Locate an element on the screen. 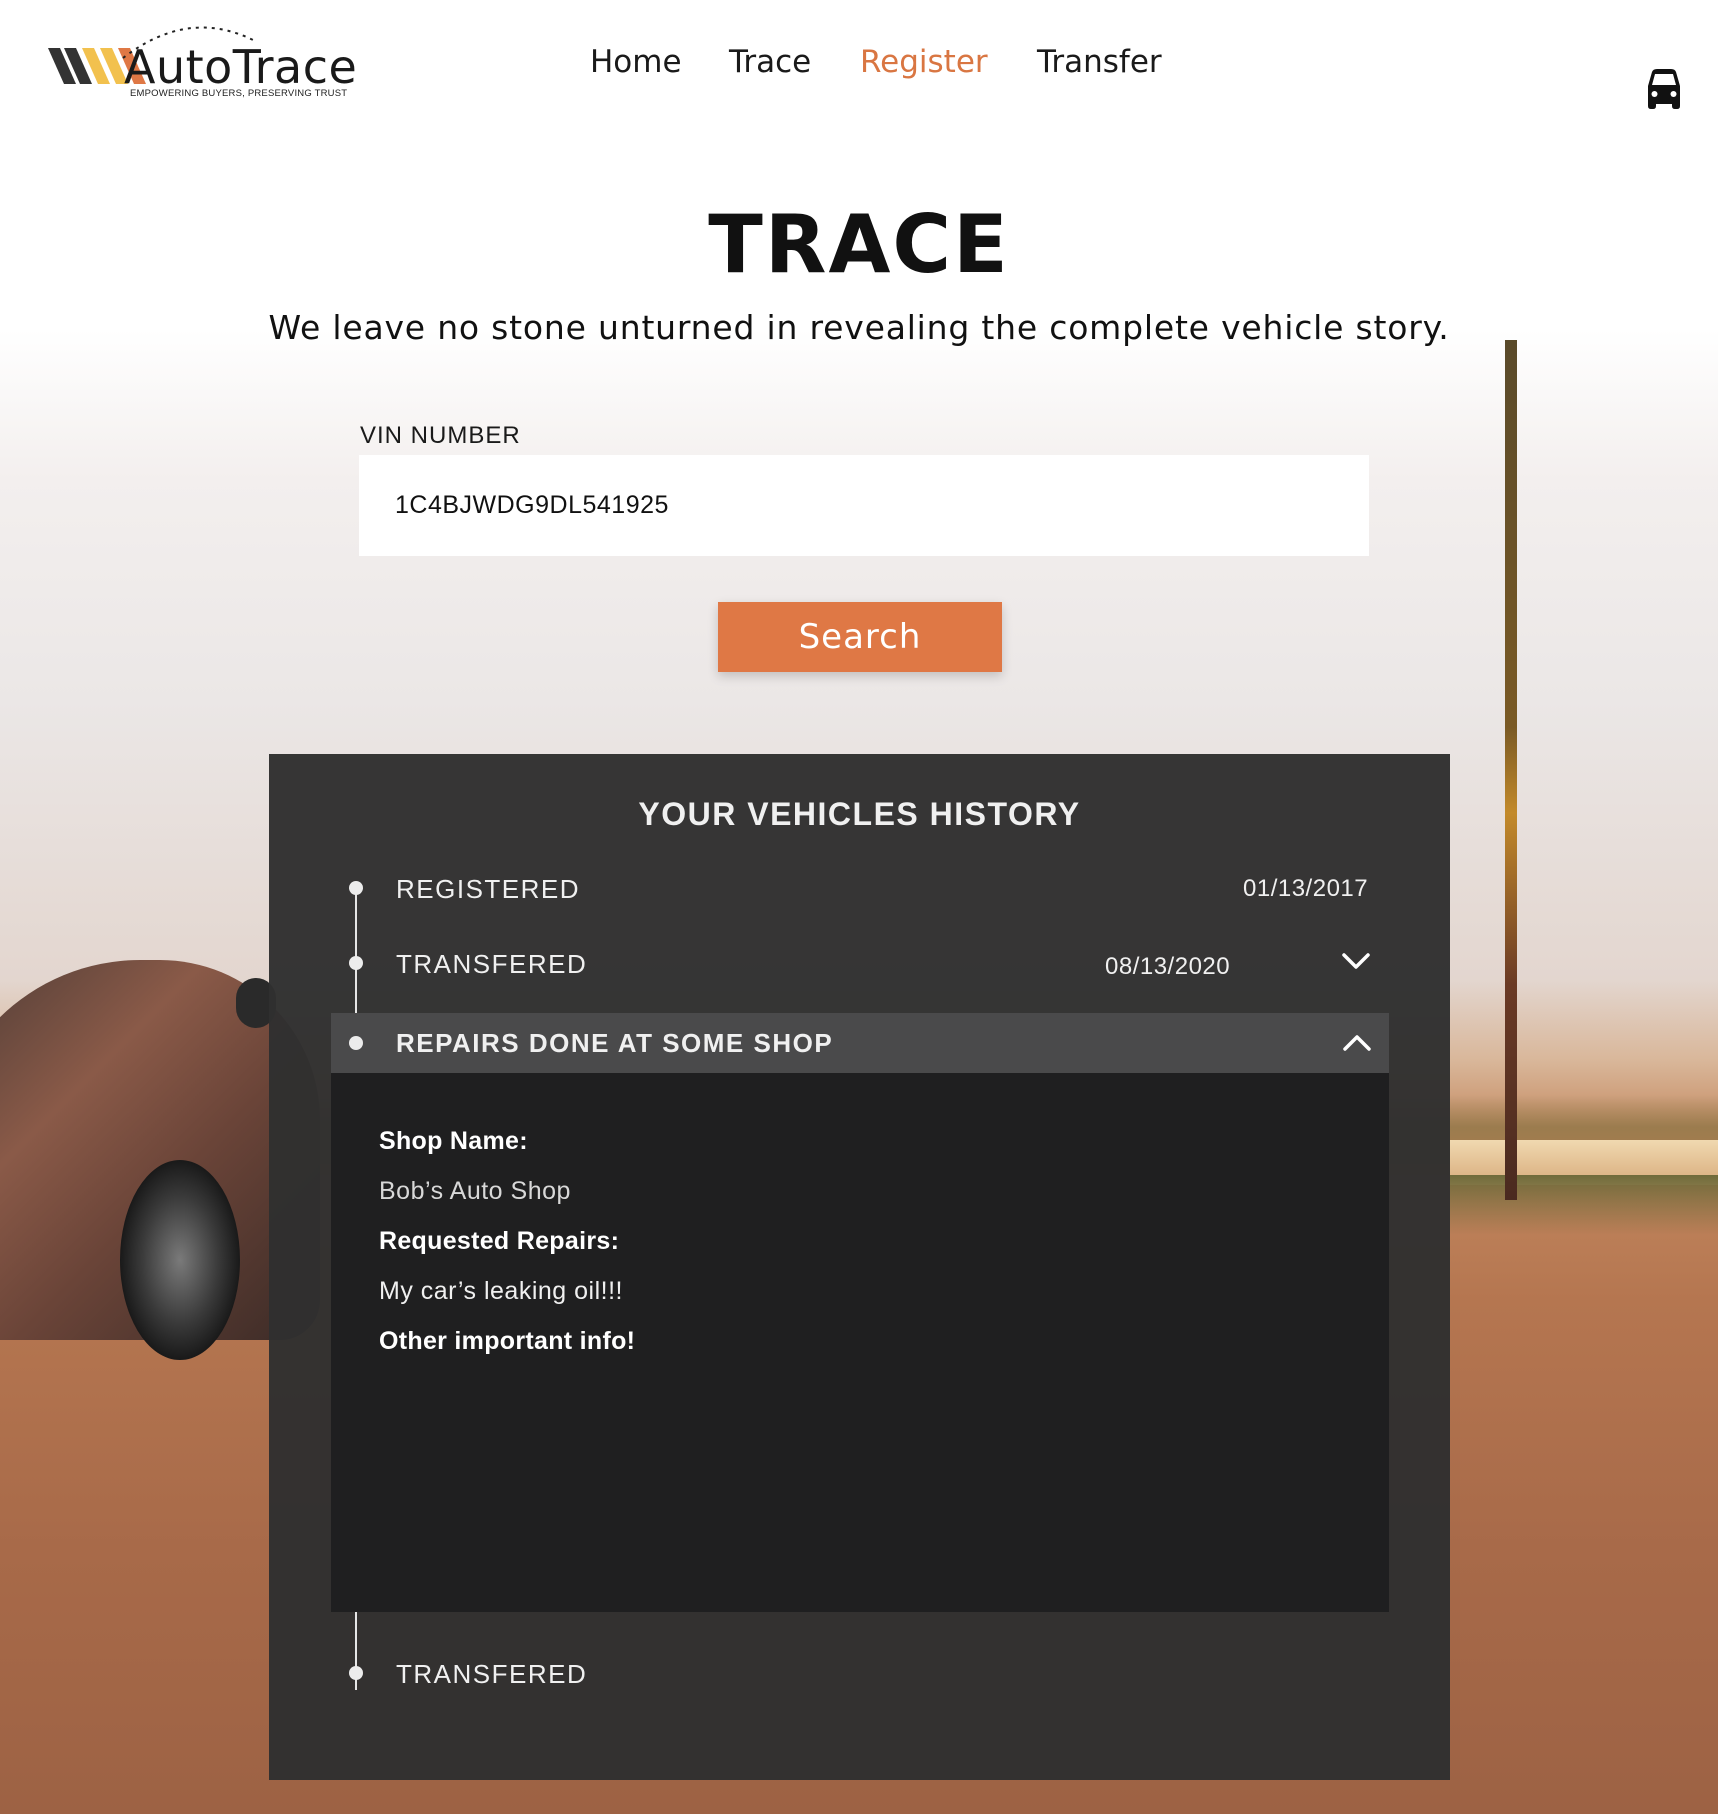 This screenshot has height=1814, width=1718. shop-name-label: Shop Name: is located at coordinates (453, 1141).